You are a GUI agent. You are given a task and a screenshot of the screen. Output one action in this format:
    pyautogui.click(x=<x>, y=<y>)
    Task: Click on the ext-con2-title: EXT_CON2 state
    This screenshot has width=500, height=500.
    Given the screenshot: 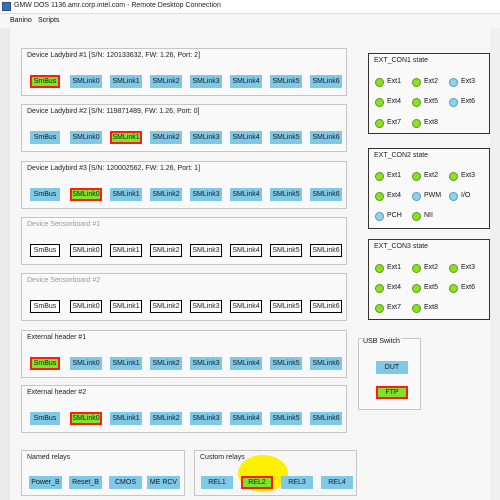 What is the action you would take?
    pyautogui.click(x=401, y=155)
    